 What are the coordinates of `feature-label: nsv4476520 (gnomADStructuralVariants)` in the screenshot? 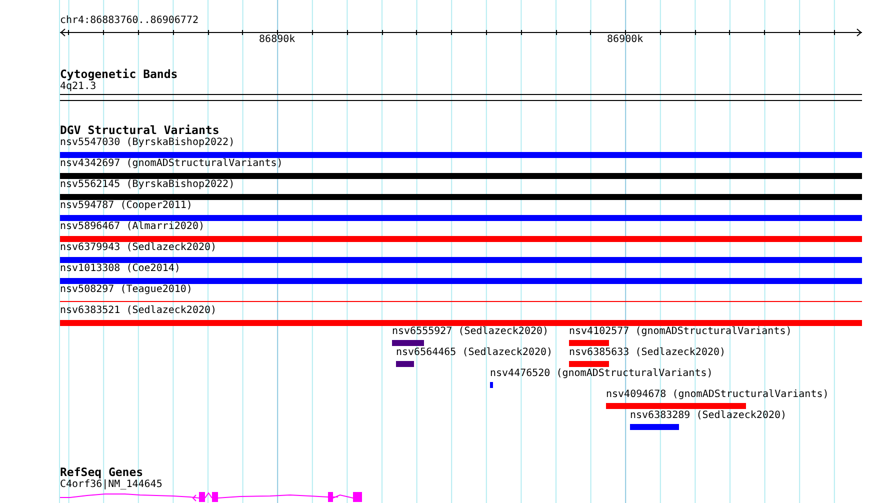 It's located at (601, 374).